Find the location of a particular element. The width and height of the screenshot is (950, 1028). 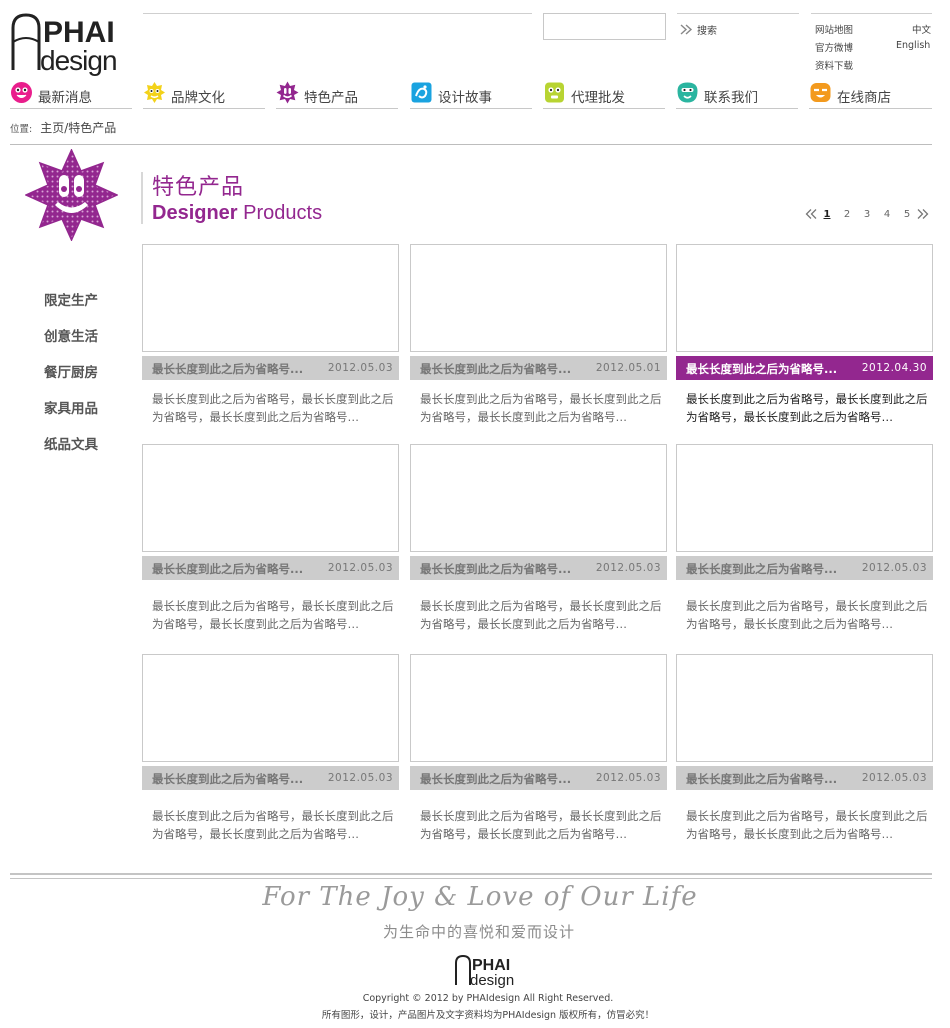

nav-item-wholesale: 代理批发 is located at coordinates (604, 94).